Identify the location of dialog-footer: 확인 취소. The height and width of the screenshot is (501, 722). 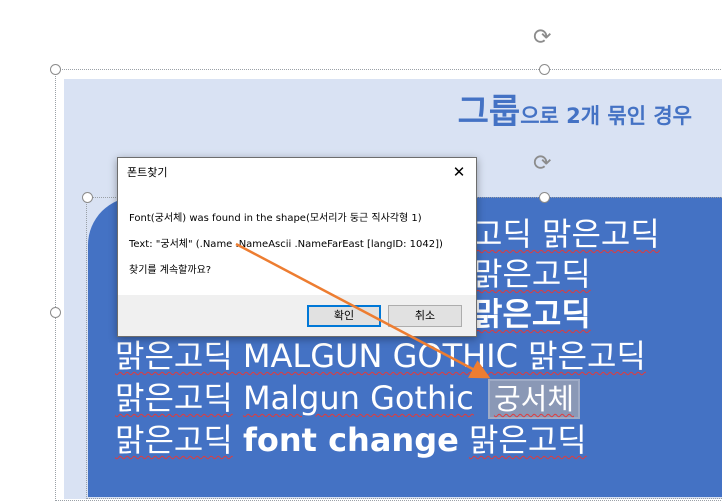
(297, 315).